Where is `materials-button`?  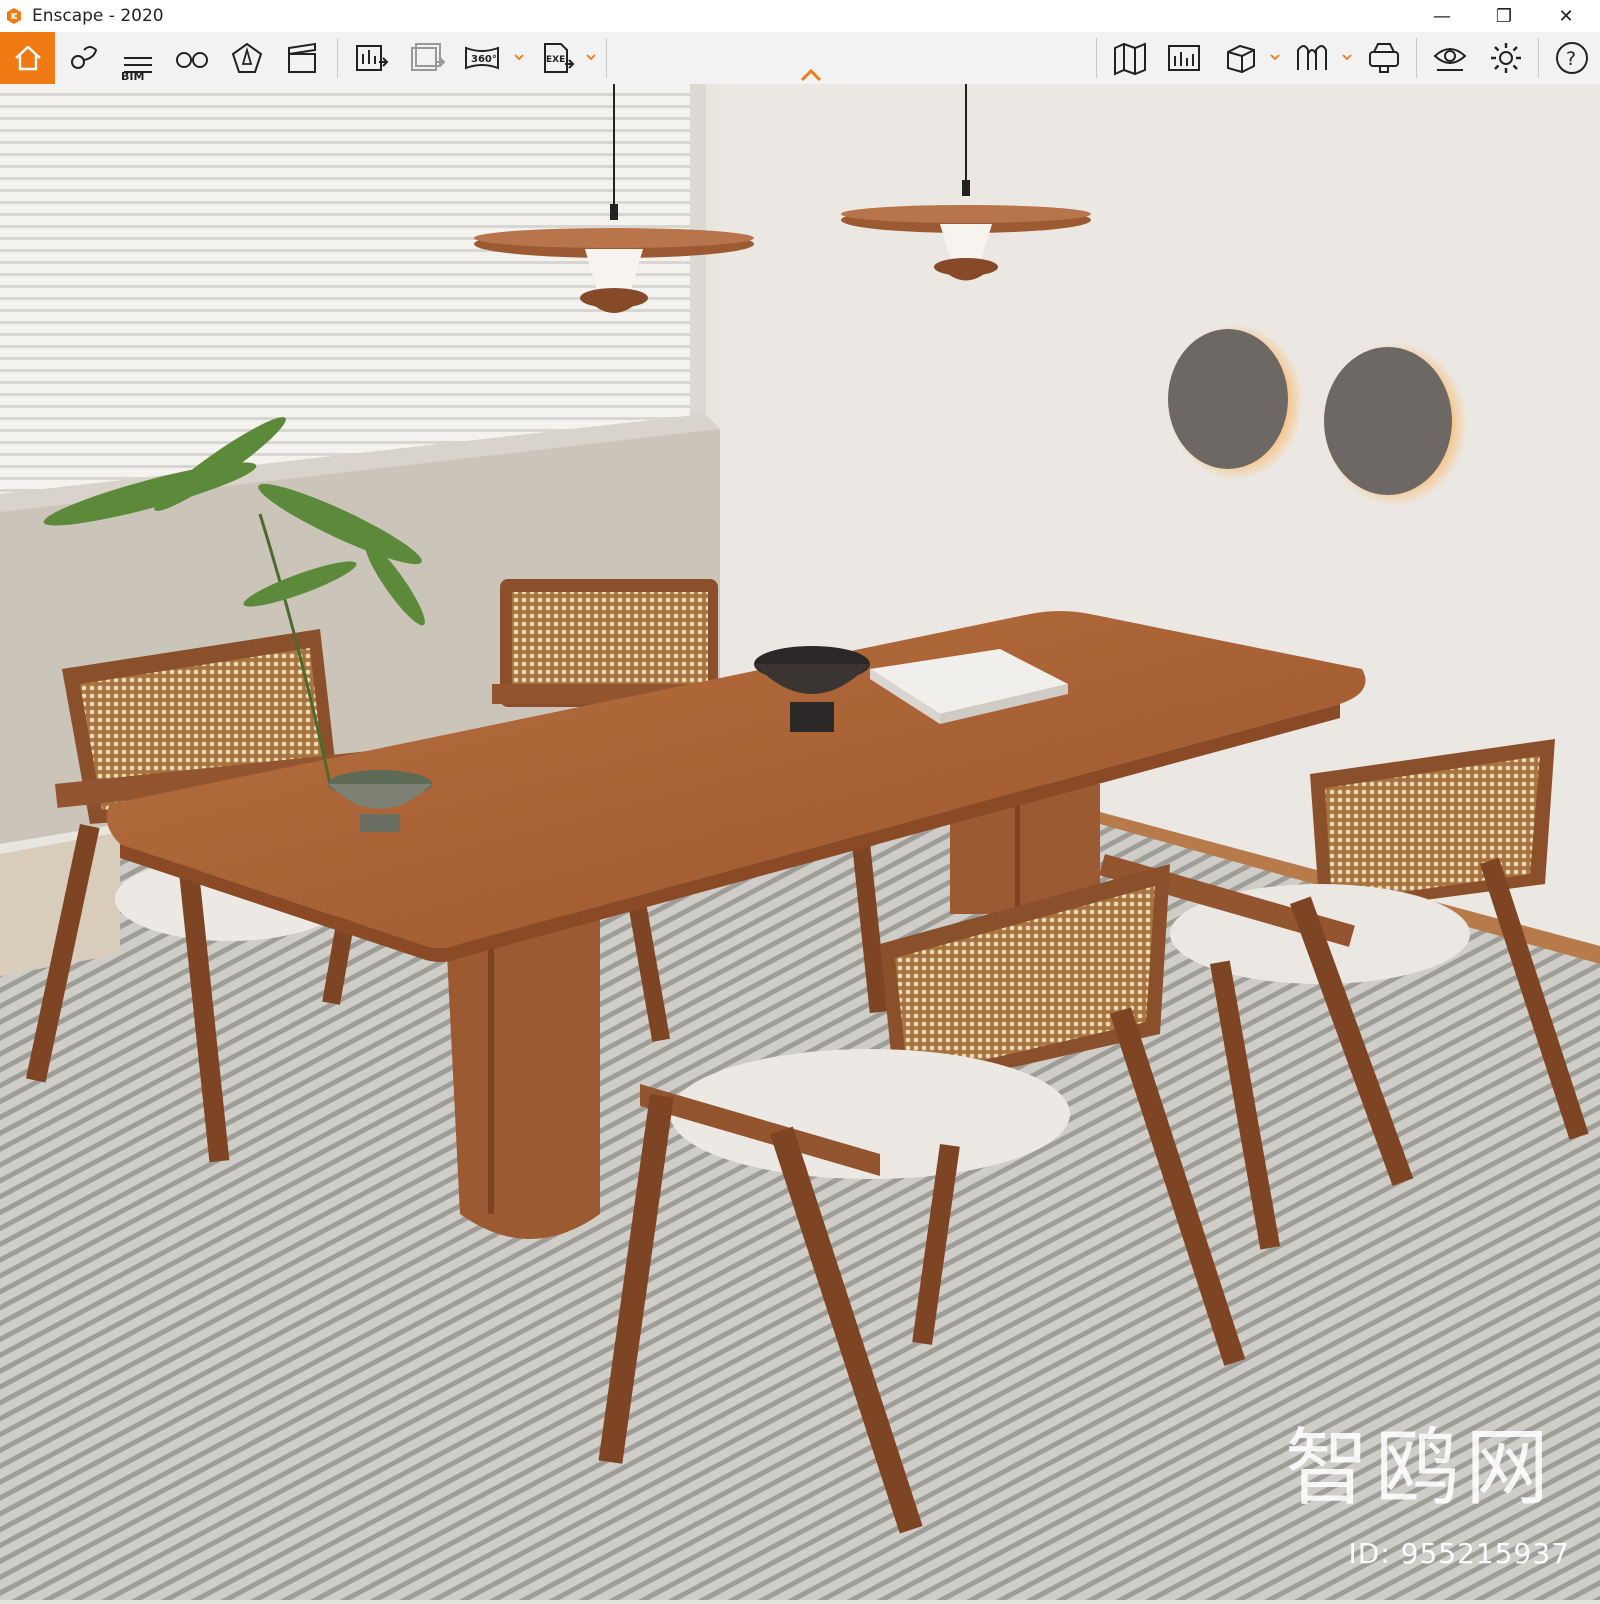
materials-button is located at coordinates (1312, 58).